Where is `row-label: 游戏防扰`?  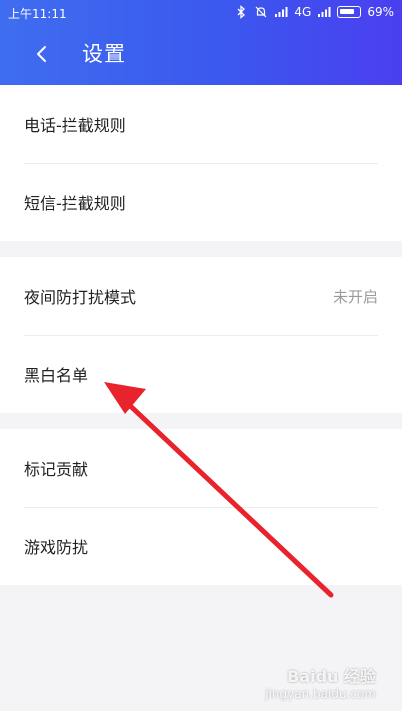
row-label: 游戏防扰 is located at coordinates (56, 547).